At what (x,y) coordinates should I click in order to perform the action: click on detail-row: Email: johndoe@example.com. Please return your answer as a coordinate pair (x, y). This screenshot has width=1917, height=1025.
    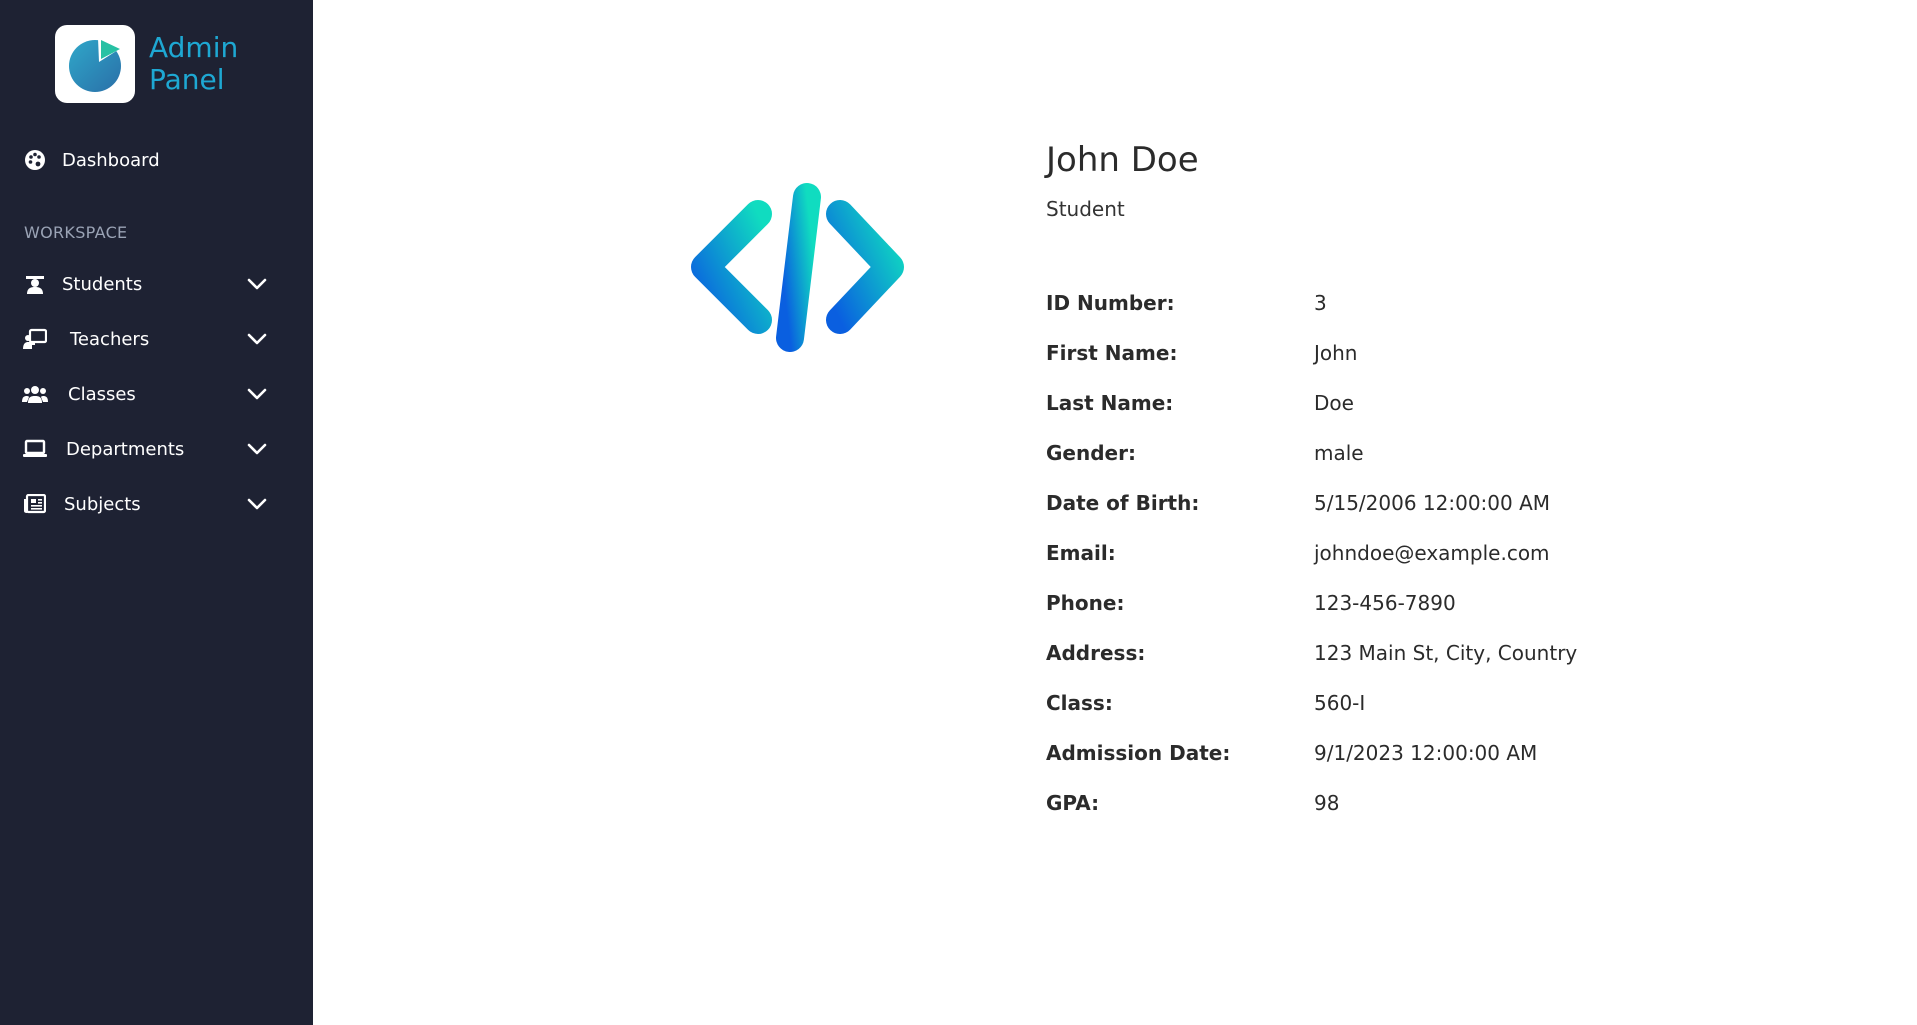
    Looking at the image, I should click on (1356, 553).